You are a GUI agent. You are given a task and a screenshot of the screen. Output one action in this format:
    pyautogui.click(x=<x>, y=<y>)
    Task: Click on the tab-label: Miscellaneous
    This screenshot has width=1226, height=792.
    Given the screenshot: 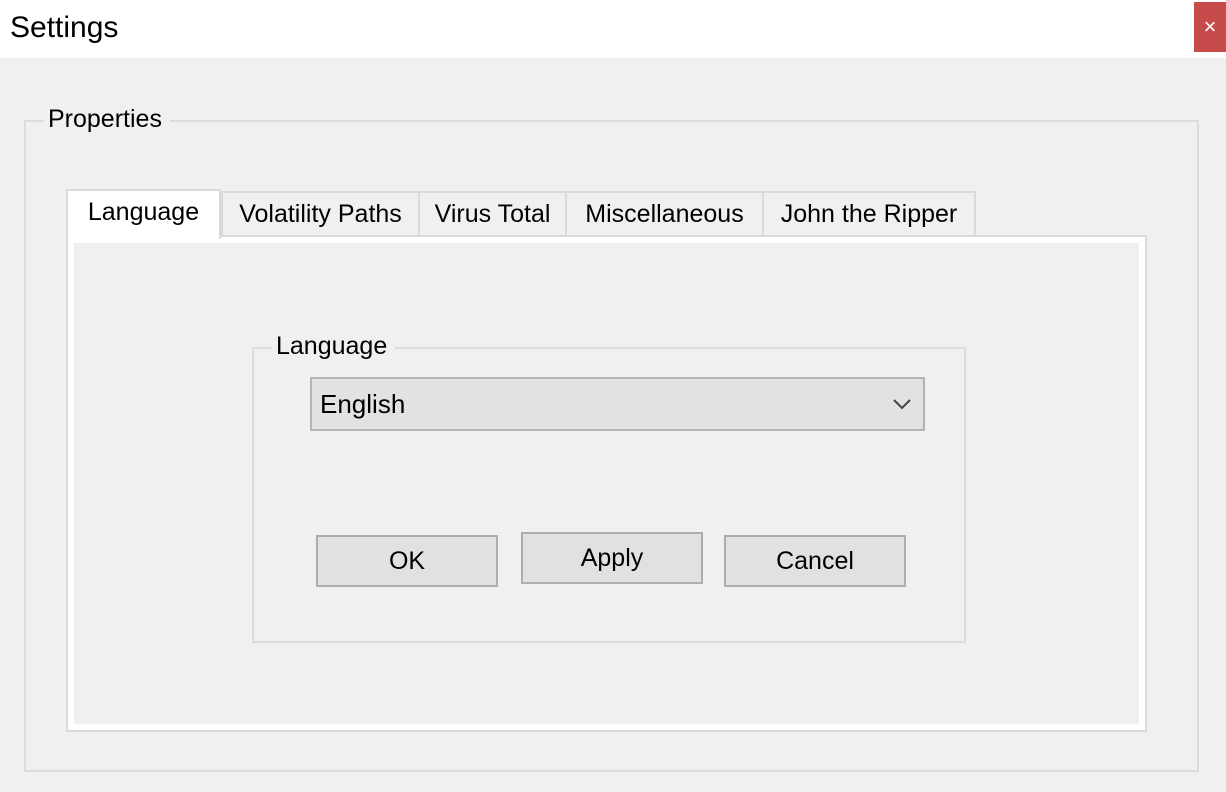 What is the action you would take?
    pyautogui.click(x=664, y=214)
    